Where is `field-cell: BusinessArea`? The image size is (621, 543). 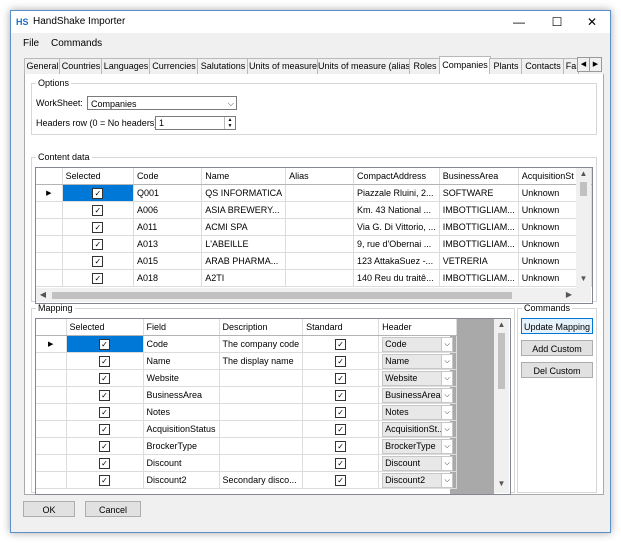 field-cell: BusinessArea is located at coordinates (181, 395).